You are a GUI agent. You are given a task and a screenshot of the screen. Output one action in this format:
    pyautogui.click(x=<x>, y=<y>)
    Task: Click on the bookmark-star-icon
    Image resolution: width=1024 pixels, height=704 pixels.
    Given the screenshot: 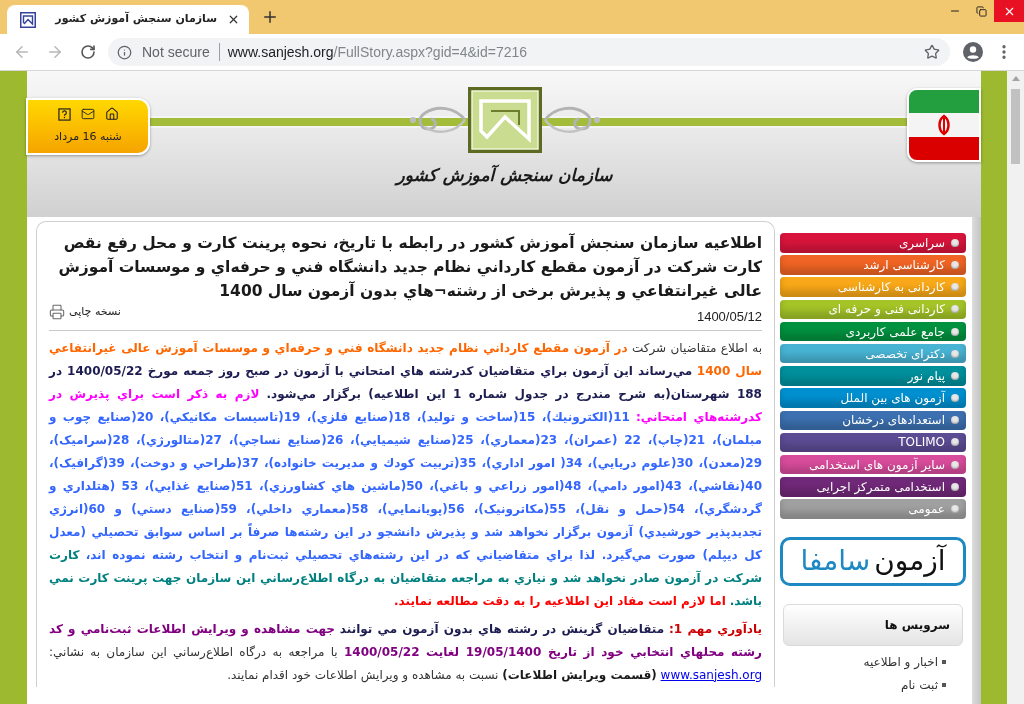 What is the action you would take?
    pyautogui.click(x=932, y=52)
    